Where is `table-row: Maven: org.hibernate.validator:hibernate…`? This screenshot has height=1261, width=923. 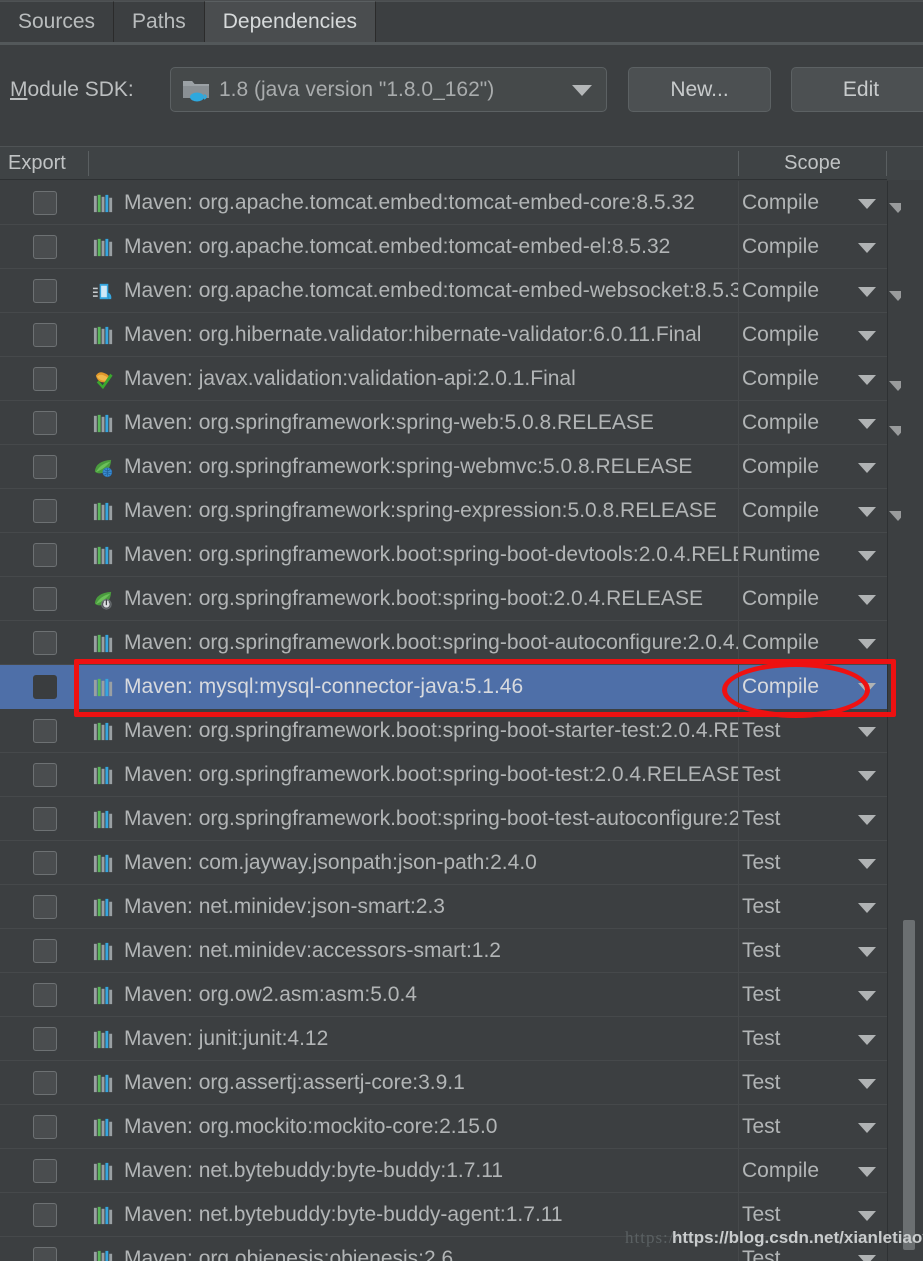 table-row: Maven: org.hibernate.validator:hibernate… is located at coordinates (461, 335).